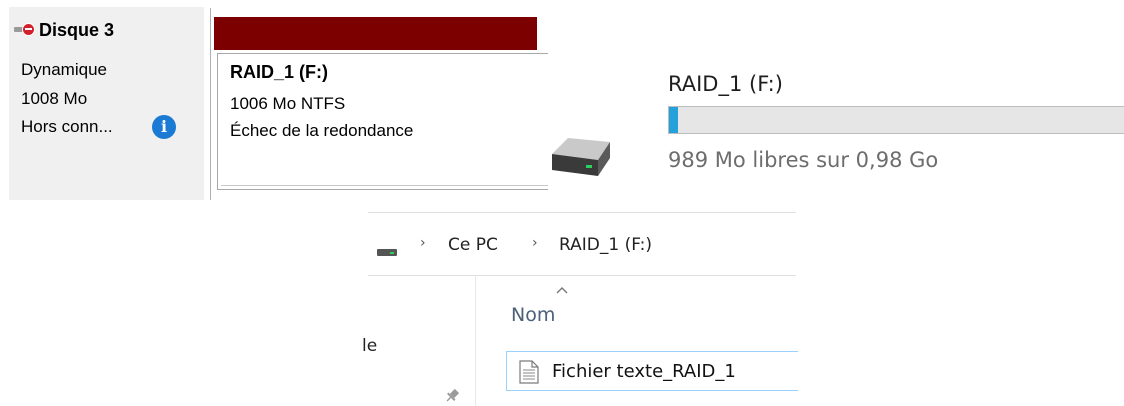 This screenshot has width=1124, height=406. What do you see at coordinates (725, 84) in the screenshot?
I see `drive-name: RAID_1 (F:)` at bounding box center [725, 84].